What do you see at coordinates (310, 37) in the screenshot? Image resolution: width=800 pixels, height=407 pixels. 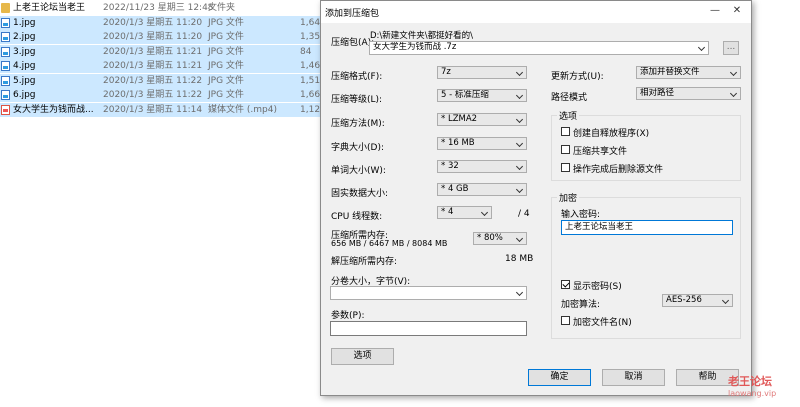 I see `file-size: 1,35` at bounding box center [310, 37].